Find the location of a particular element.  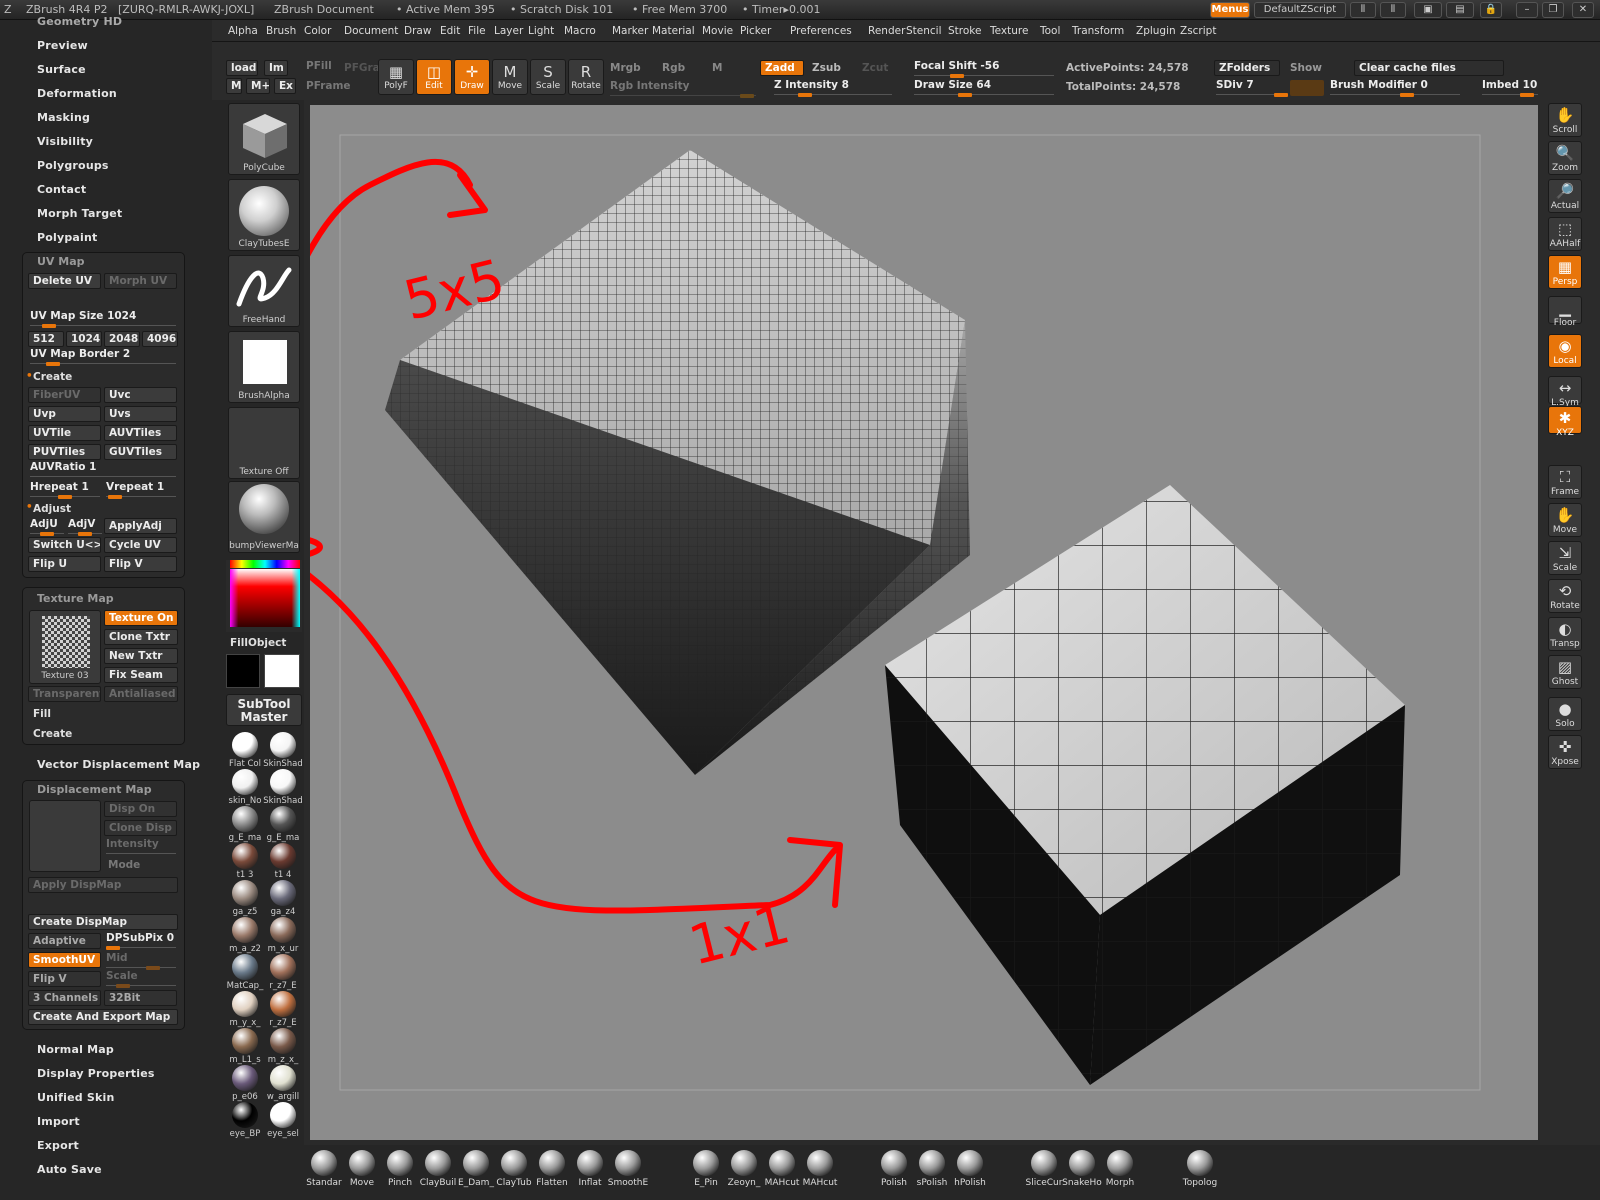

displacement-thumbnail is located at coordinates (65, 836).